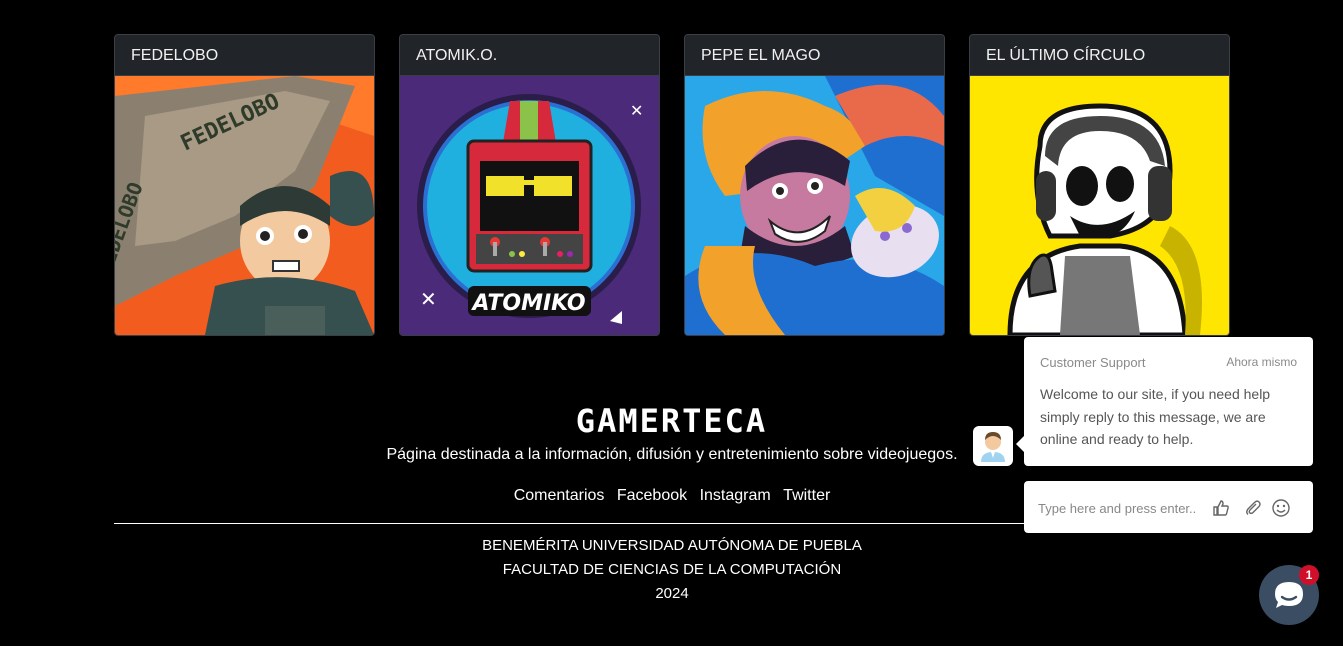 This screenshot has width=1343, height=646. I want to click on chat-input, so click(1123, 508).